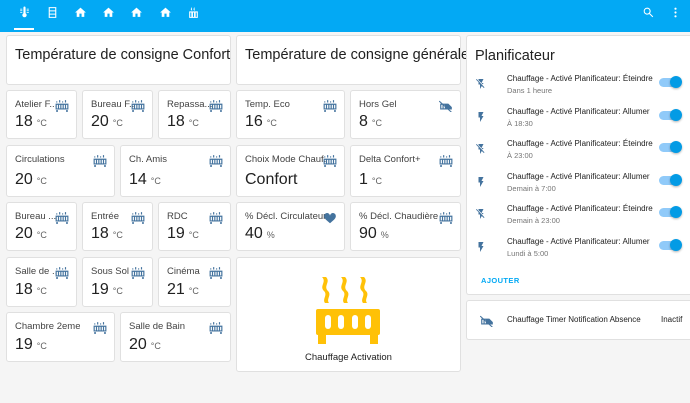 This screenshot has height=403, width=690. I want to click on entity-value-number: Confort, so click(271, 179).